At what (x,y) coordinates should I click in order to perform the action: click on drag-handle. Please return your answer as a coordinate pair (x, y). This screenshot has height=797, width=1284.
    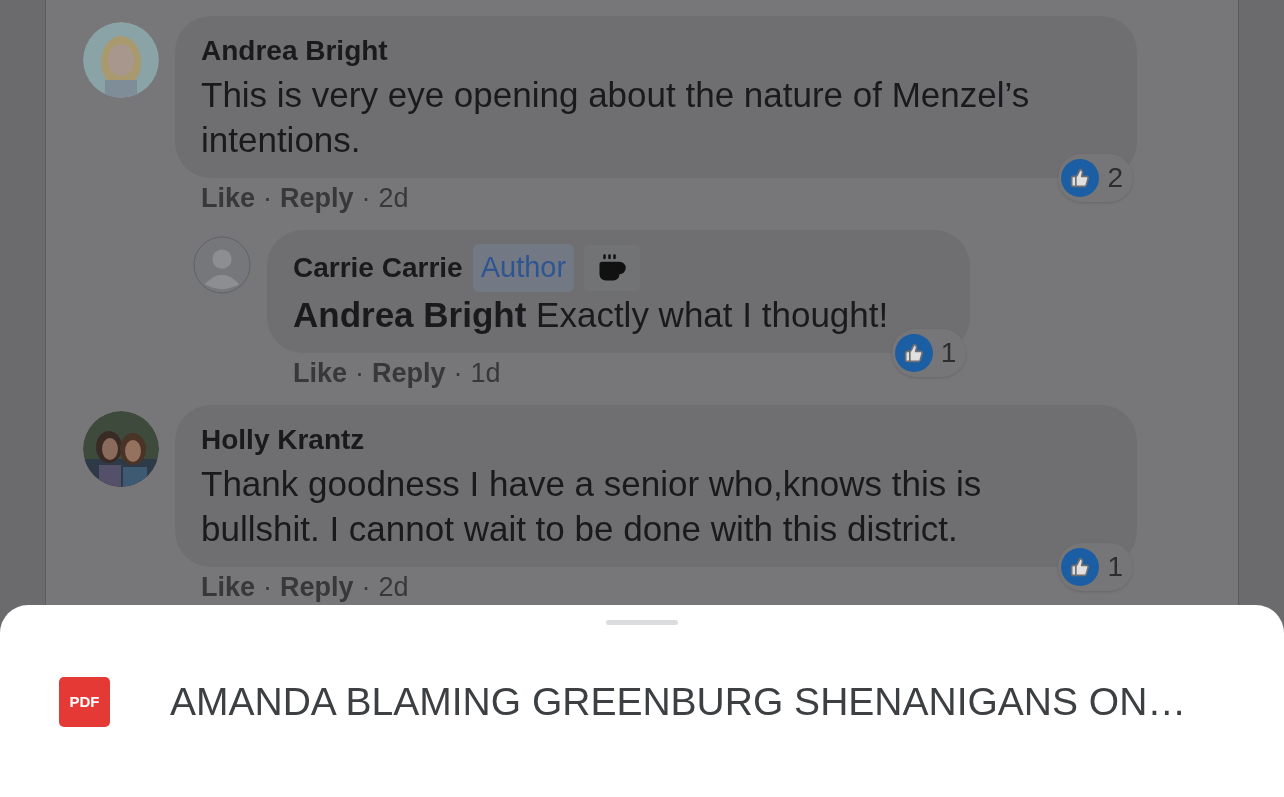
    Looking at the image, I should click on (642, 622).